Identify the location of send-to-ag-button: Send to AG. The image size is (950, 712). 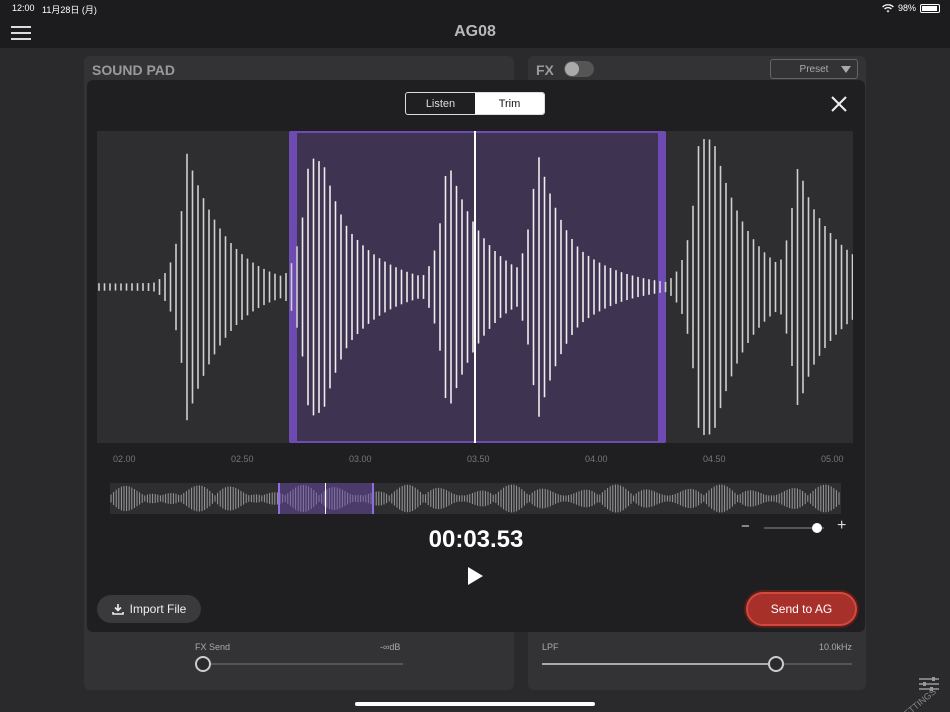
(801, 609).